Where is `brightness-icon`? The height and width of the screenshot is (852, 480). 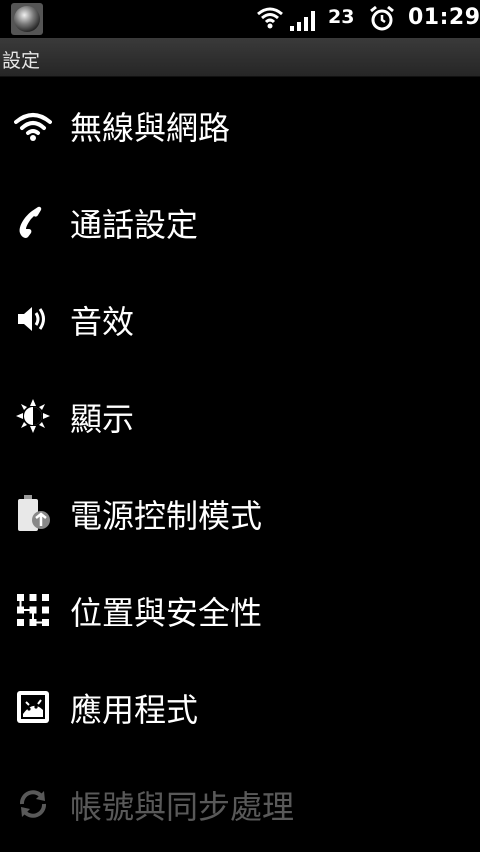 brightness-icon is located at coordinates (33, 416).